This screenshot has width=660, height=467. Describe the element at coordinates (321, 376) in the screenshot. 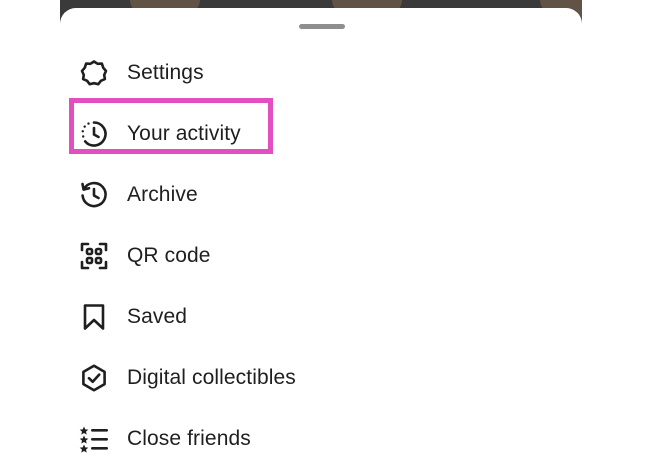

I see `menu-item-digital-collectibles: Digital collectibles` at that location.